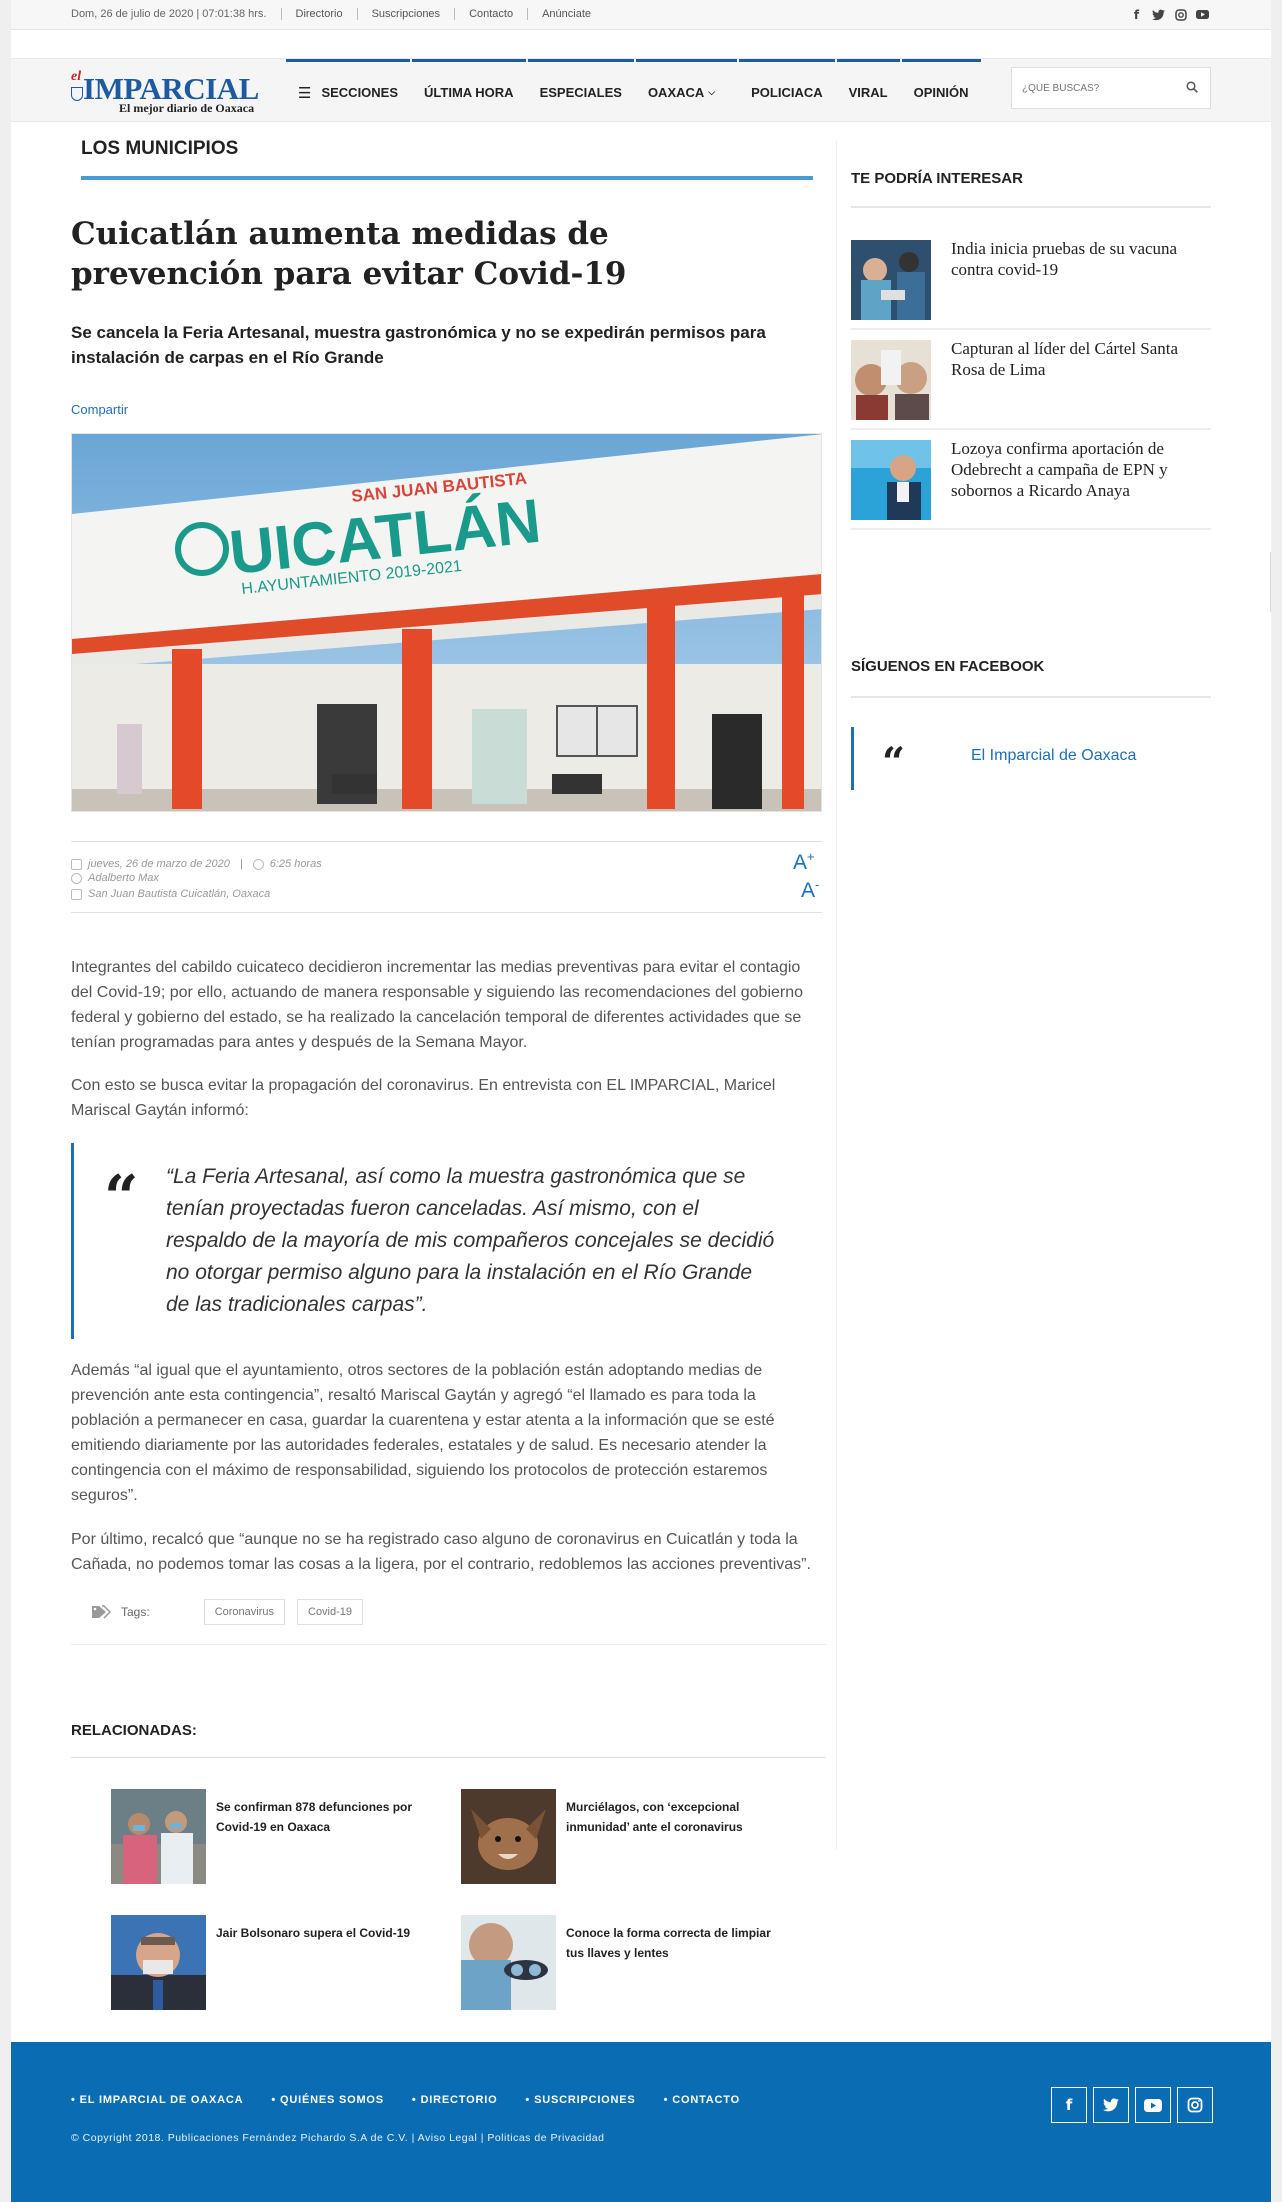  What do you see at coordinates (1097, 88) in the screenshot?
I see `search-input` at bounding box center [1097, 88].